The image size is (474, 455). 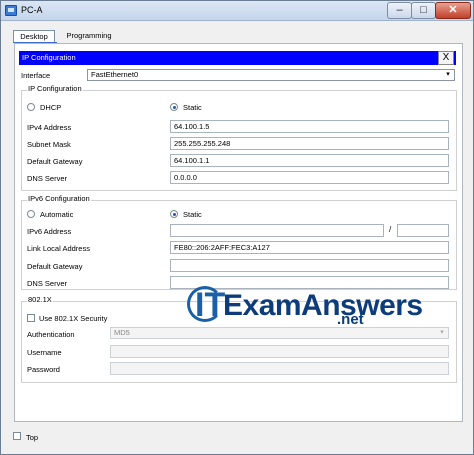 I want to click on ipv6-address-label: IPv6 Address, so click(x=49, y=231).